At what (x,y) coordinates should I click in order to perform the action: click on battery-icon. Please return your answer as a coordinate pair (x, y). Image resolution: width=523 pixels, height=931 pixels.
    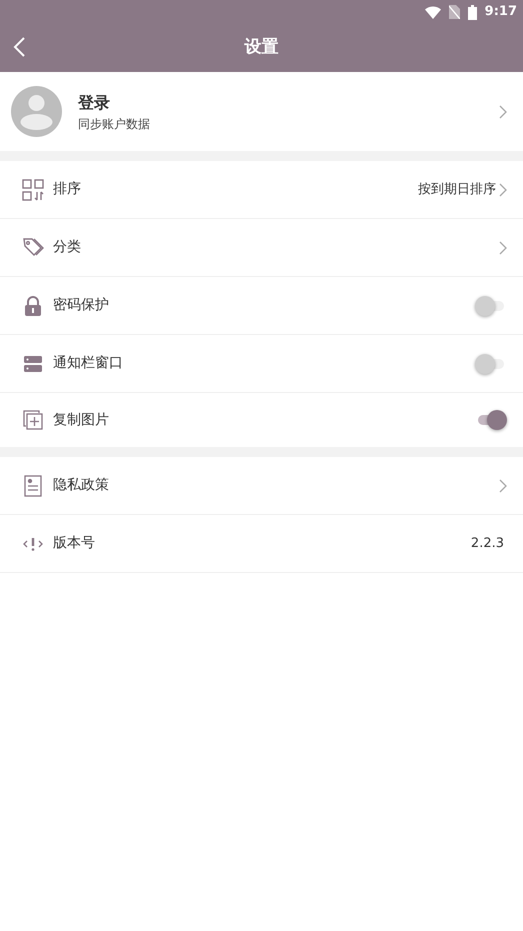
    Looking at the image, I should click on (472, 12).